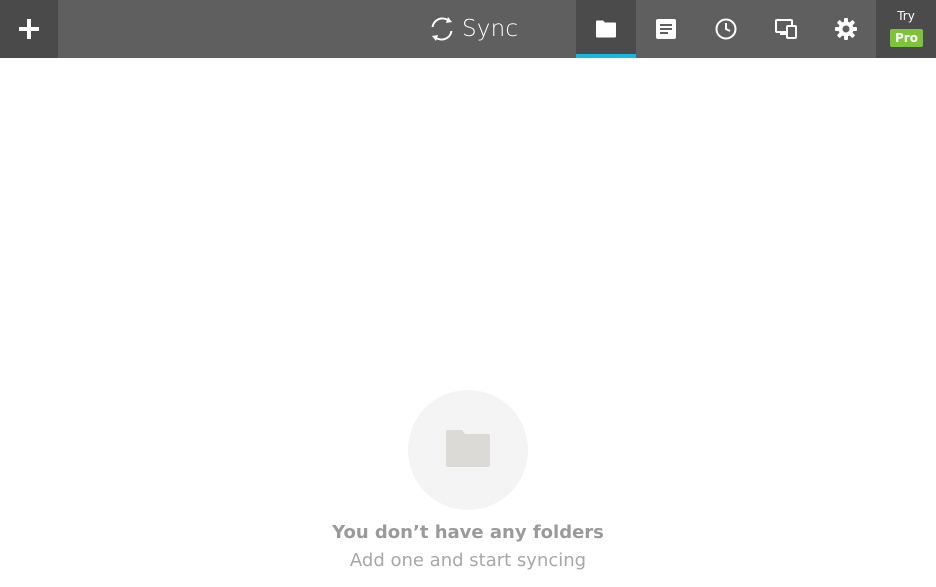  I want to click on add-folder-button, so click(29, 29).